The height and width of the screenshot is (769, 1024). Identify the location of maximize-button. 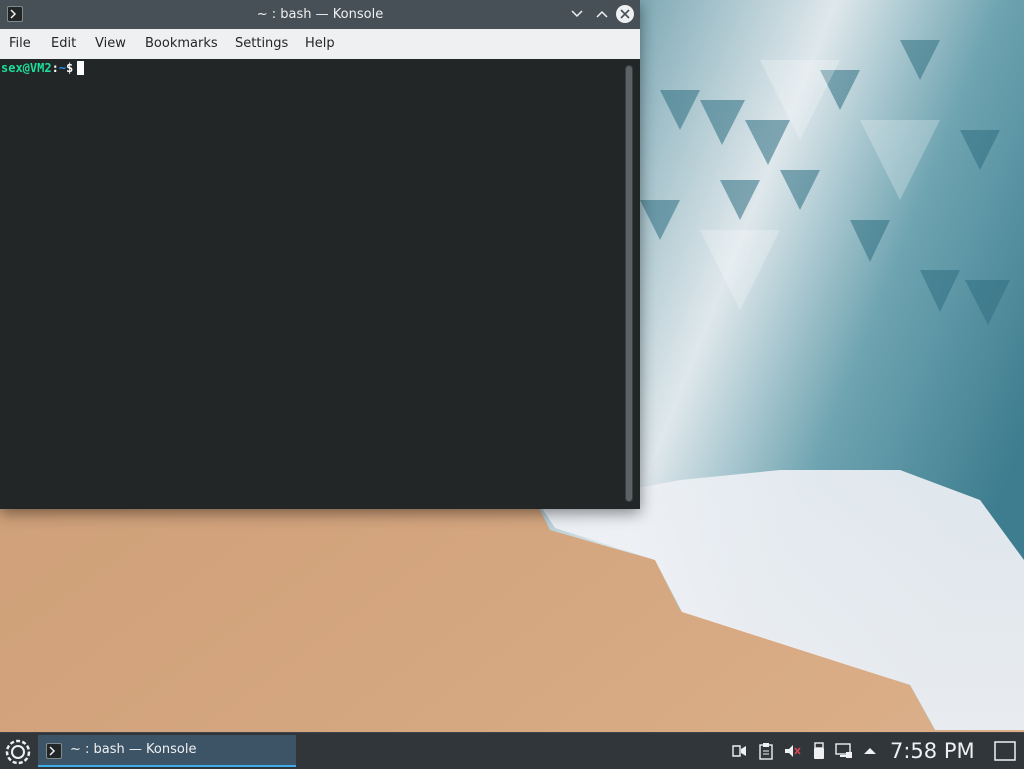
(602, 14).